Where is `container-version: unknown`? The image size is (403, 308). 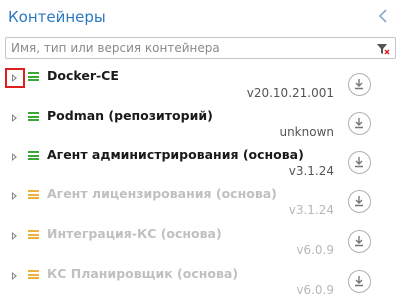 container-version: unknown is located at coordinates (306, 132).